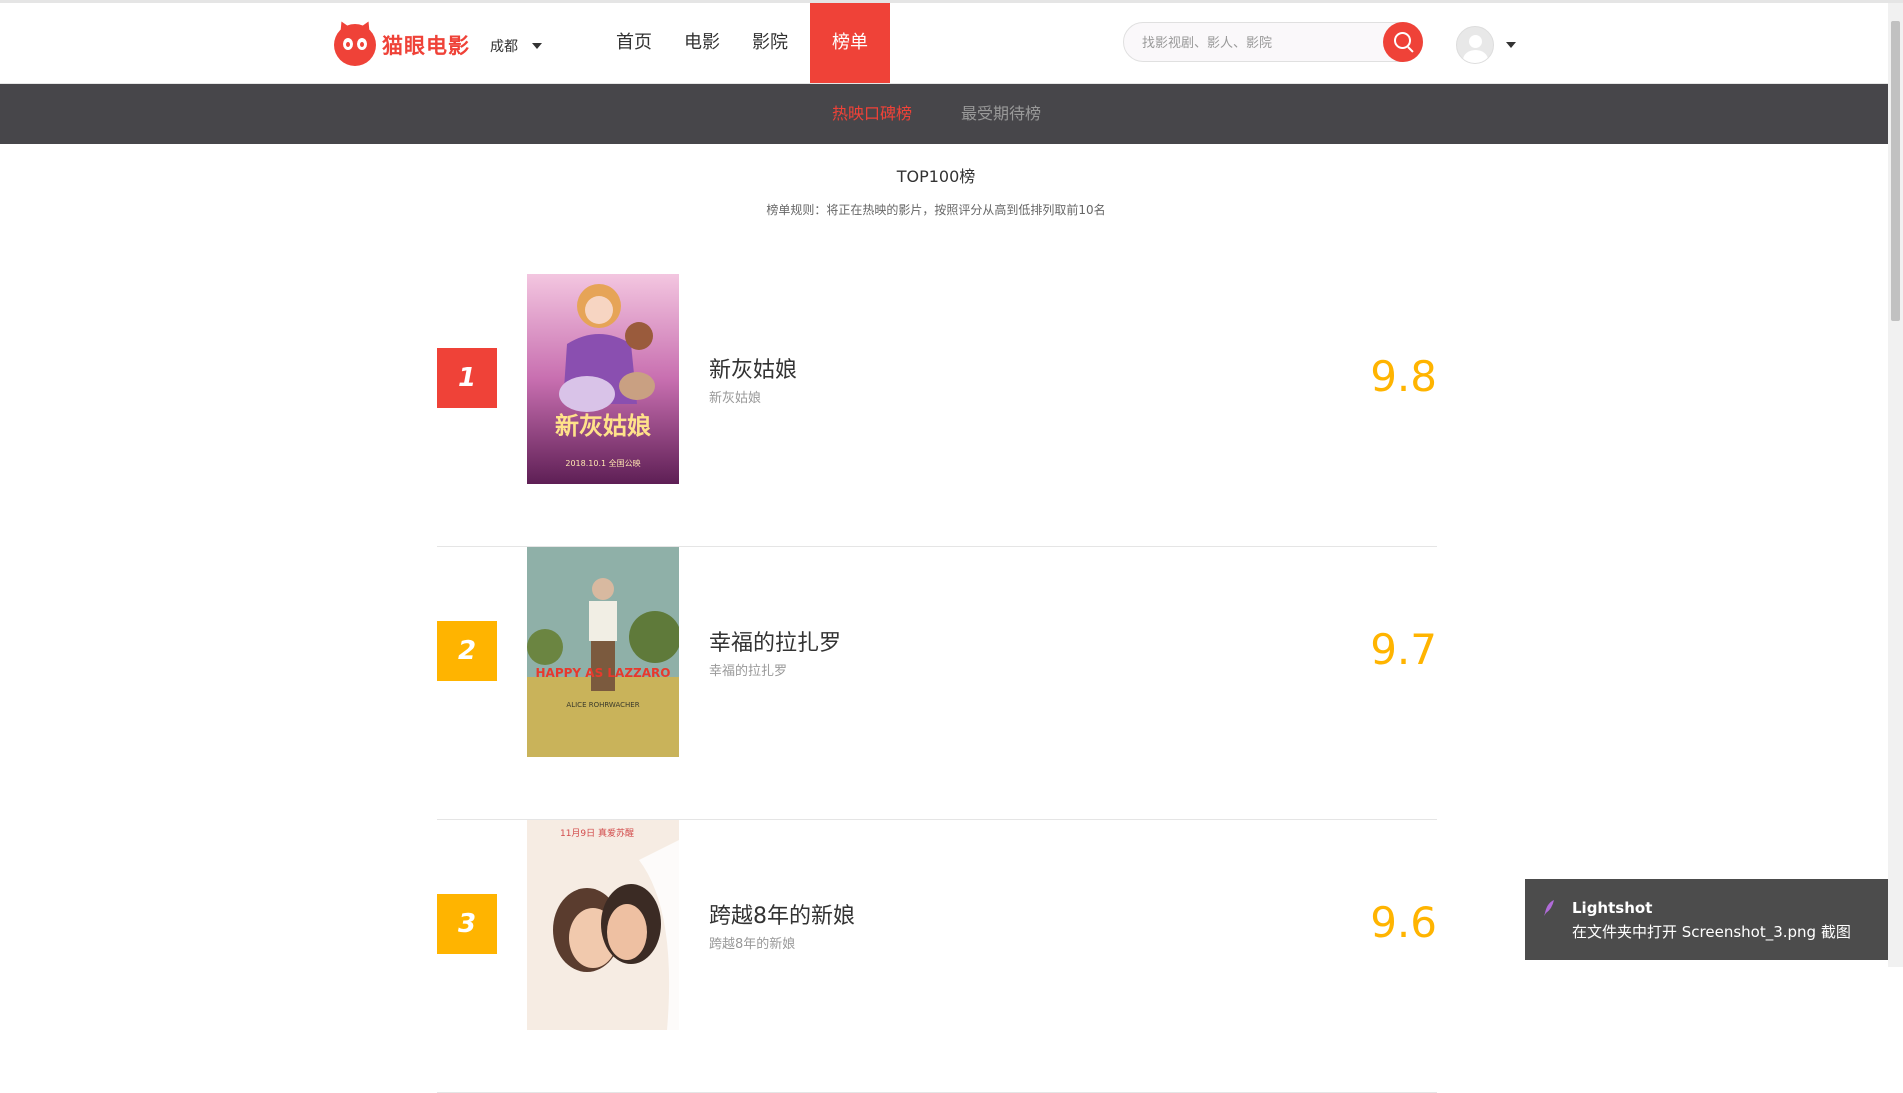  What do you see at coordinates (1549, 908) in the screenshot?
I see `feather-icon` at bounding box center [1549, 908].